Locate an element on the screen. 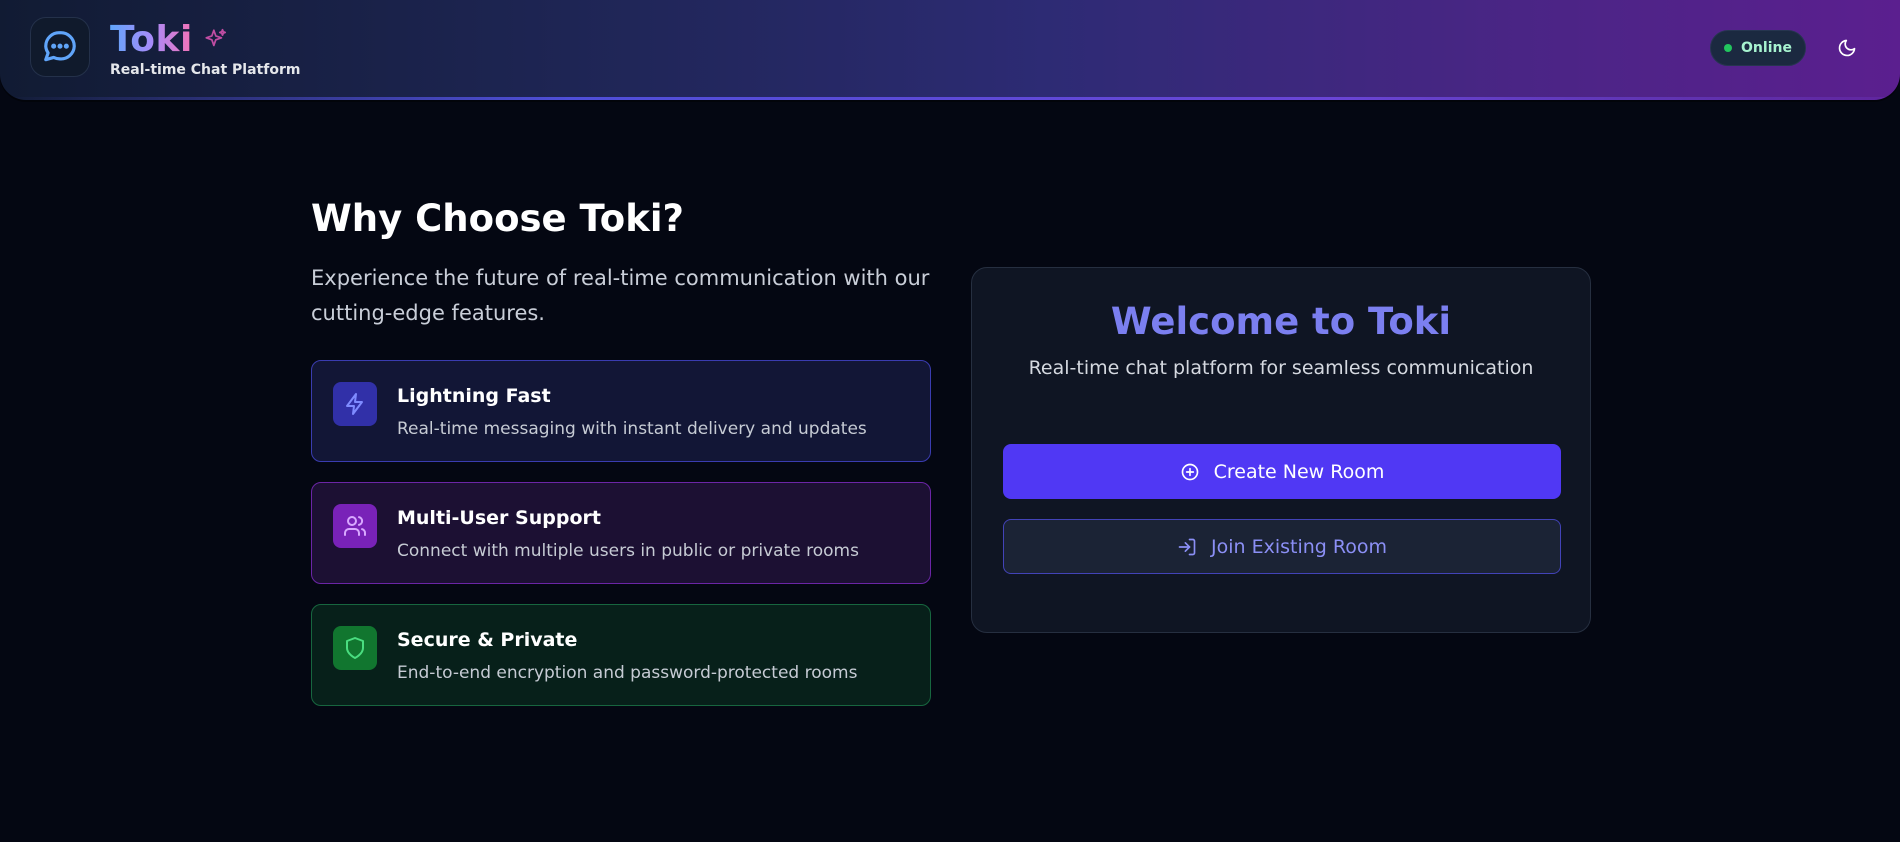 The image size is (1900, 842). log-in-icon is located at coordinates (1187, 546).